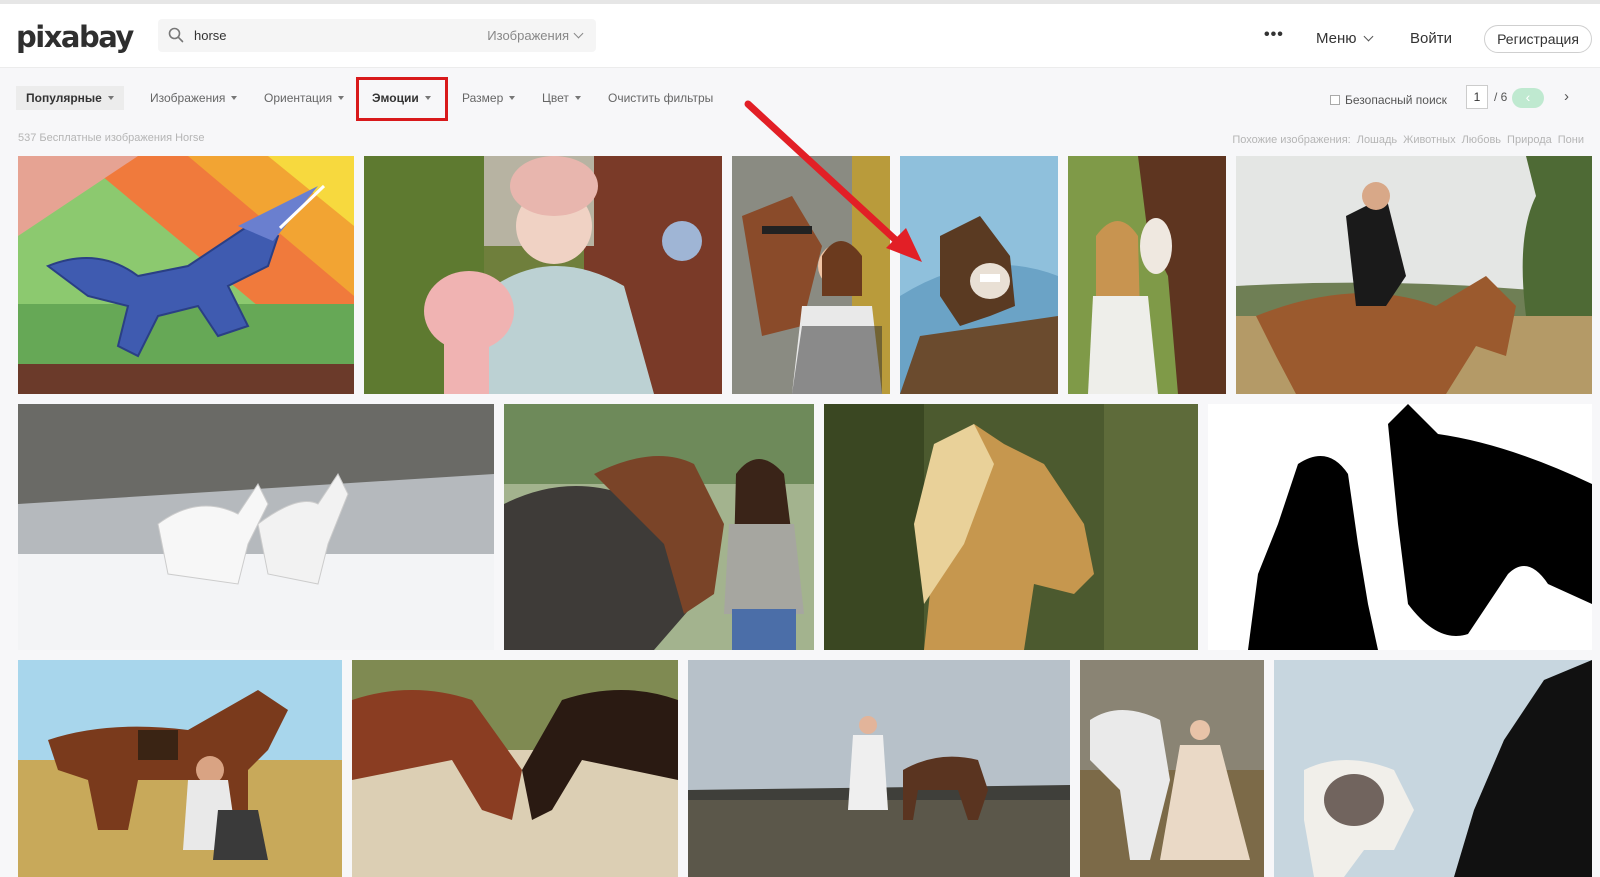 This screenshot has width=1600, height=877. What do you see at coordinates (543, 275) in the screenshot?
I see `image-girl-rocking-horse` at bounding box center [543, 275].